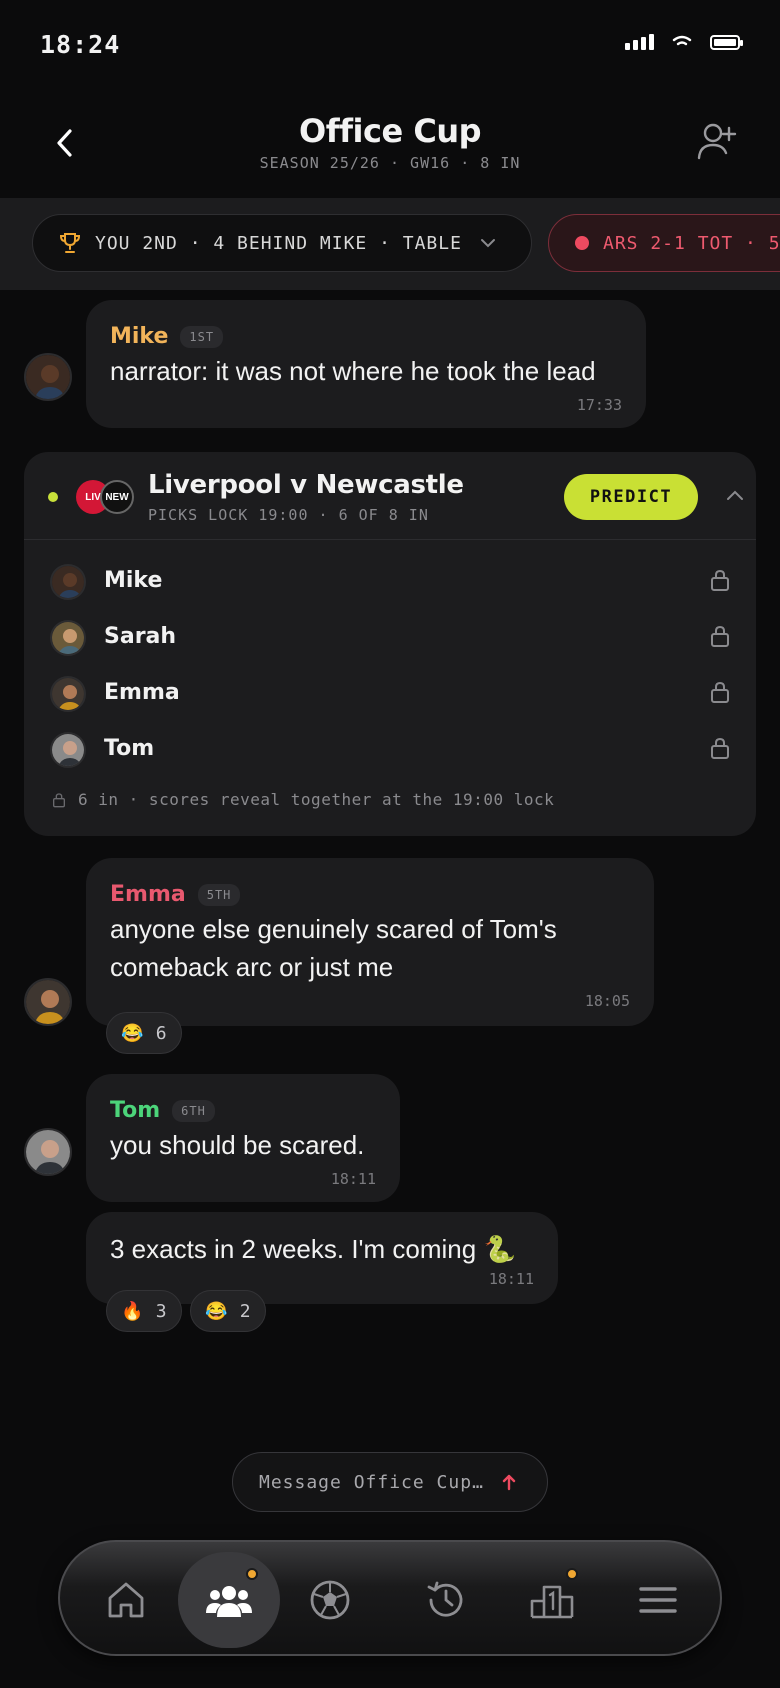 The image size is (780, 1688). What do you see at coordinates (390, 131) in the screenshot?
I see `group-title: Office Cup` at bounding box center [390, 131].